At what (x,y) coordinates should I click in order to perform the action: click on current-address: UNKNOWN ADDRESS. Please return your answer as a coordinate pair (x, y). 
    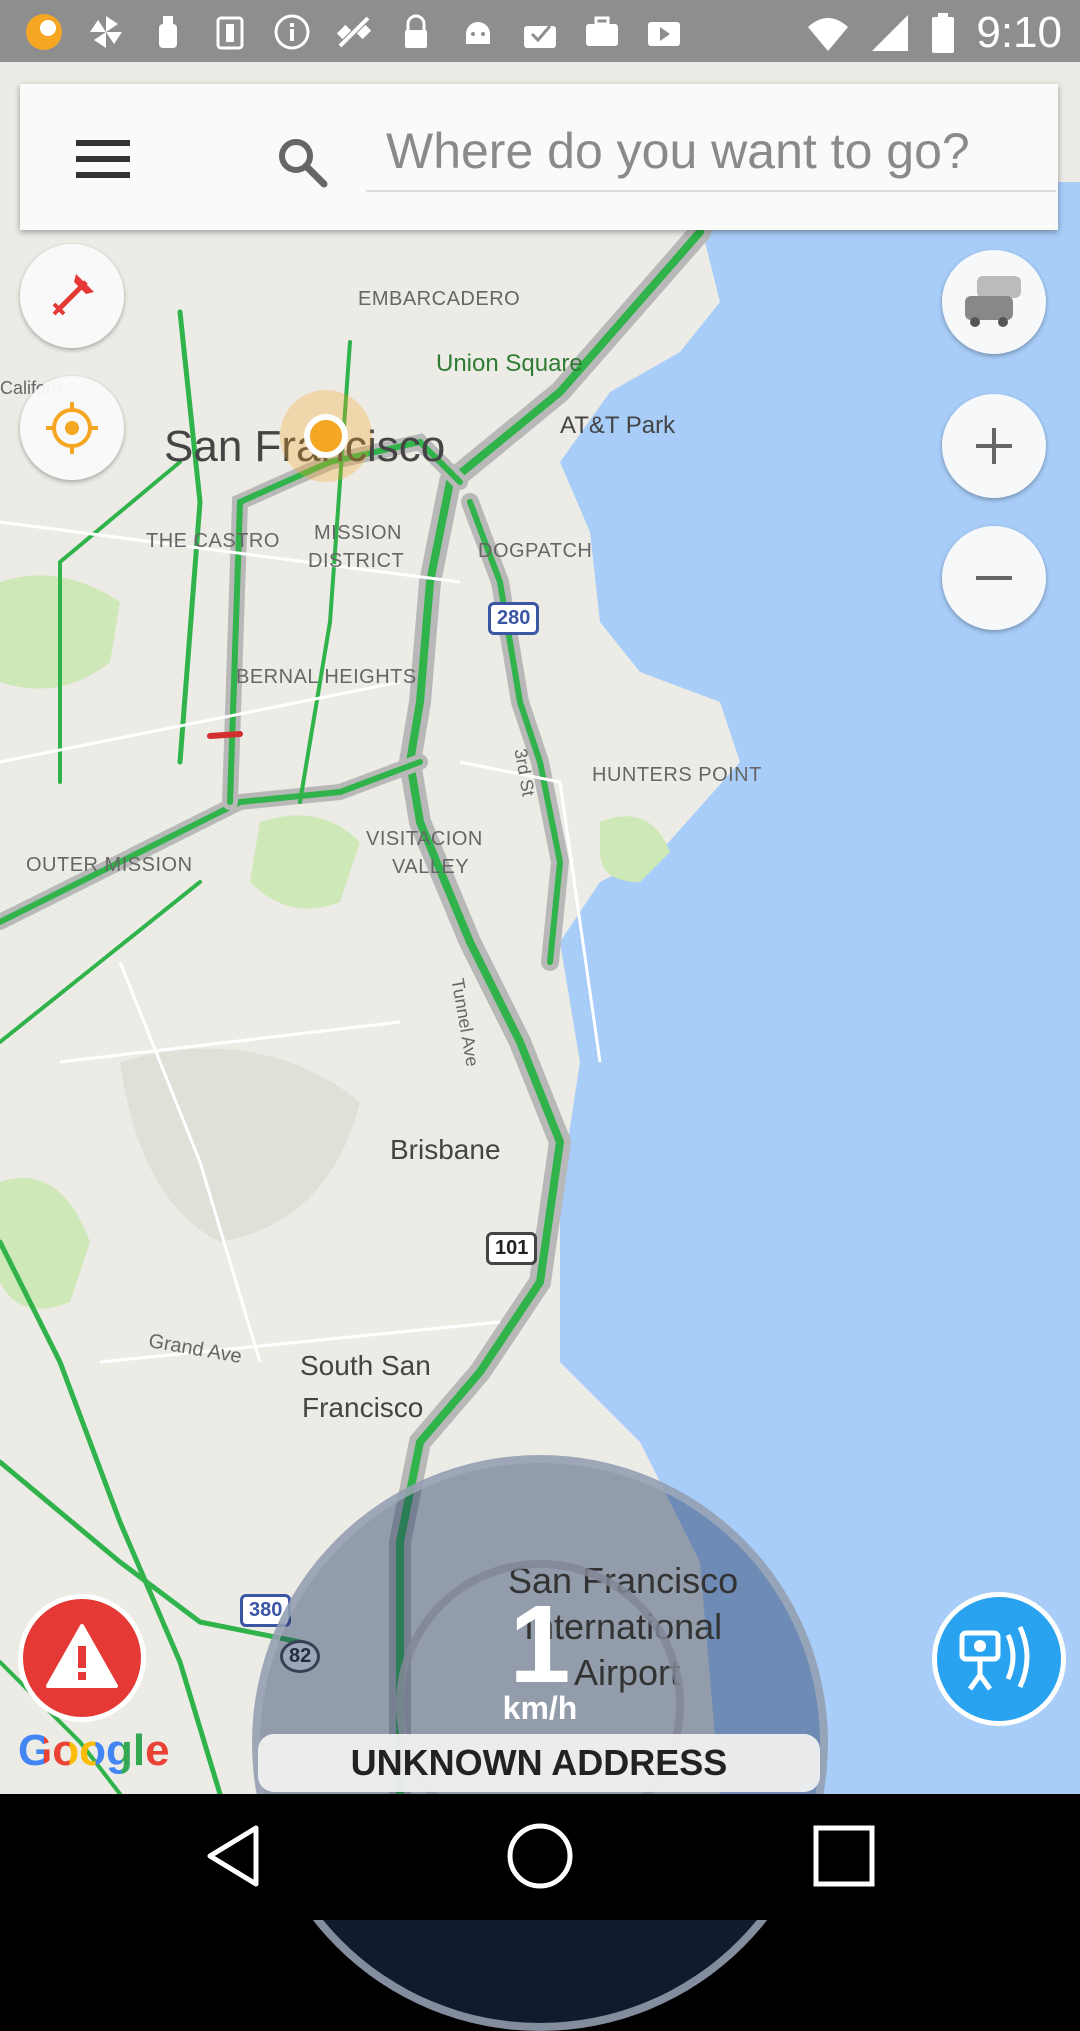
    Looking at the image, I should click on (539, 1763).